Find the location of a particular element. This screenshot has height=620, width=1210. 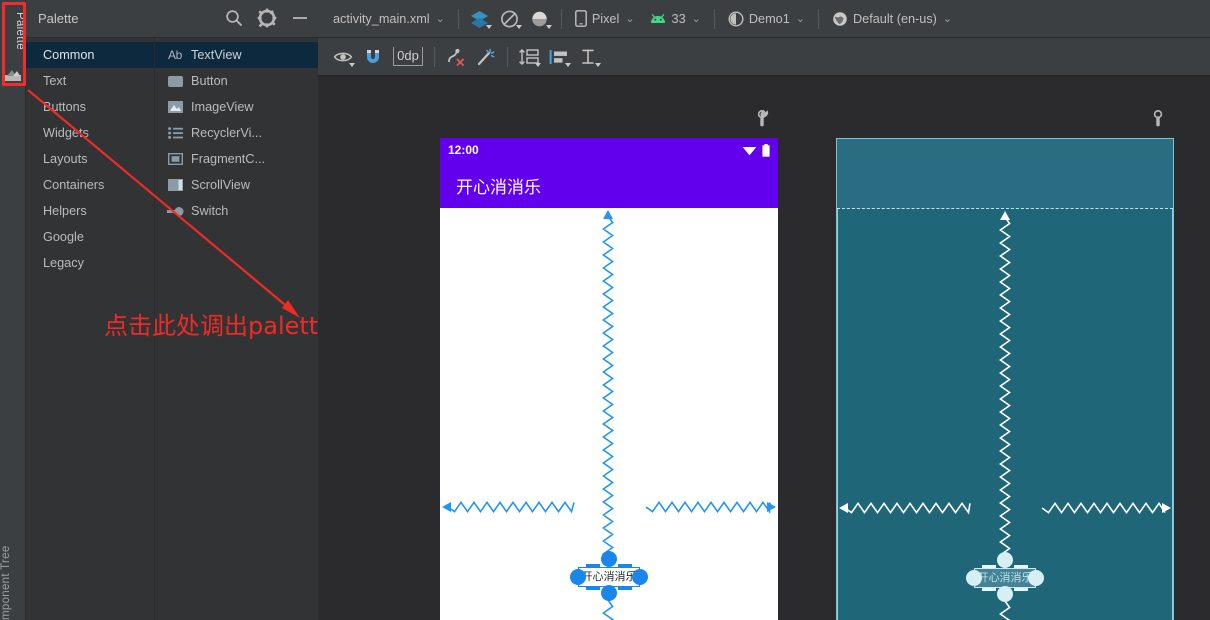

status-time: 12:00 is located at coordinates (463, 150).